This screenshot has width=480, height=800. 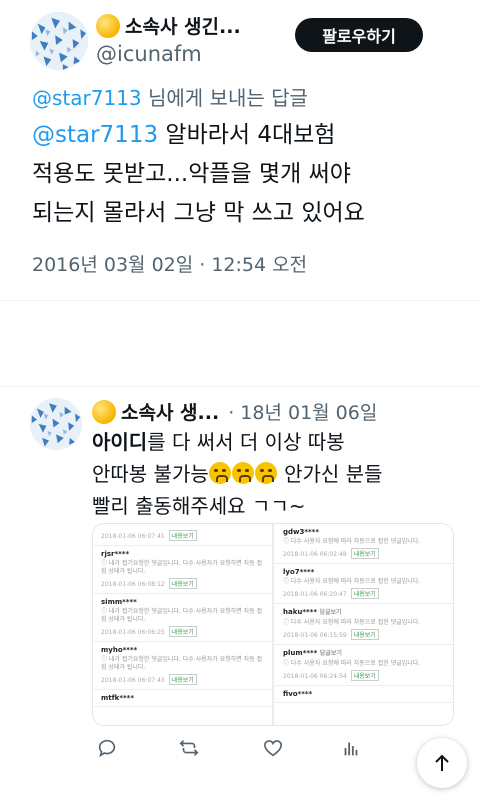 What do you see at coordinates (119, 602) in the screenshot?
I see `comment-user: simm****` at bounding box center [119, 602].